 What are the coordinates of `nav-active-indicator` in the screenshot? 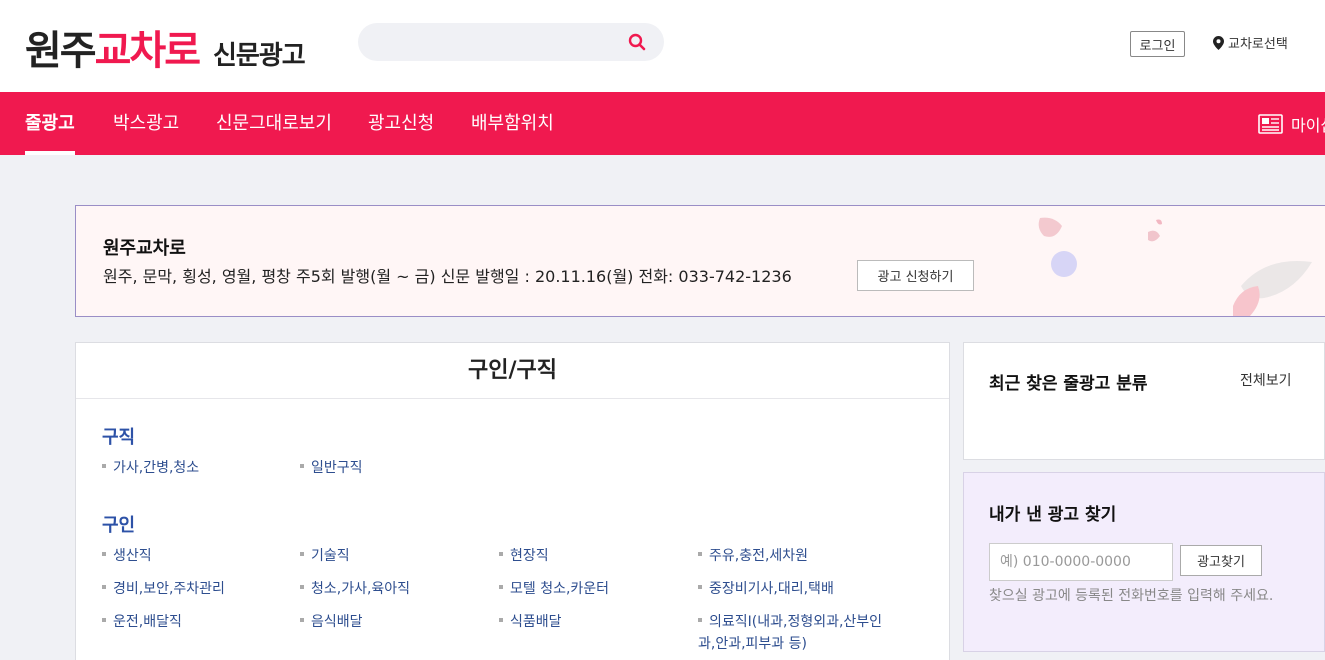 It's located at (50, 153).